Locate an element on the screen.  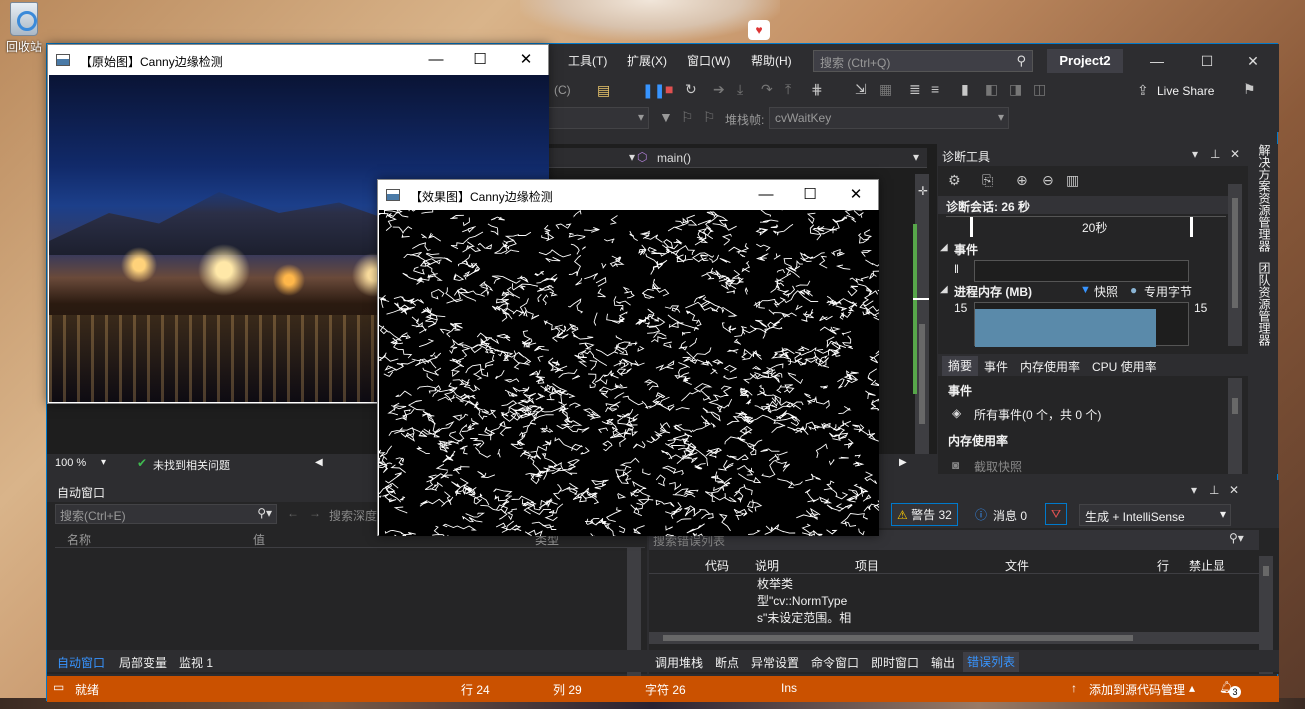
step-over-icon: ↷ is located at coordinates (767, 89).